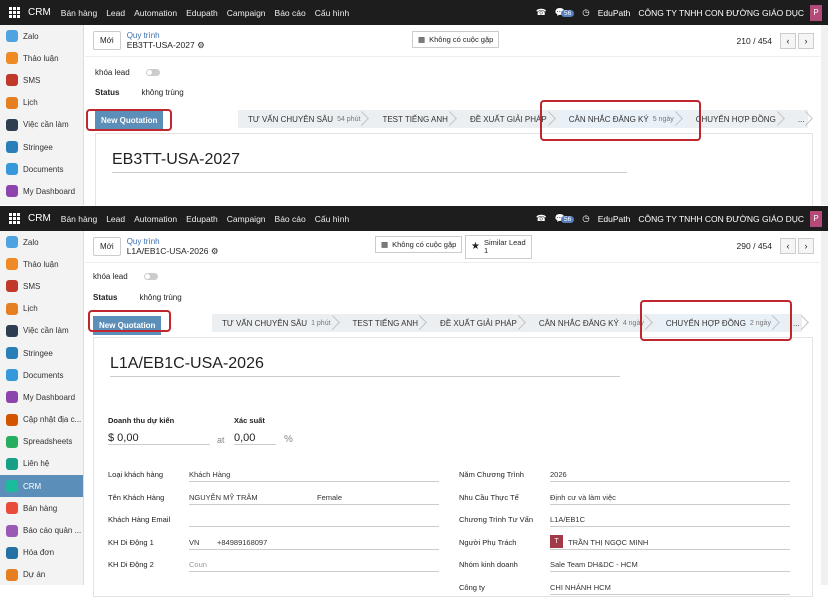 The height and width of the screenshot is (597, 828). I want to click on scrollbar-top, so click(824, 115).